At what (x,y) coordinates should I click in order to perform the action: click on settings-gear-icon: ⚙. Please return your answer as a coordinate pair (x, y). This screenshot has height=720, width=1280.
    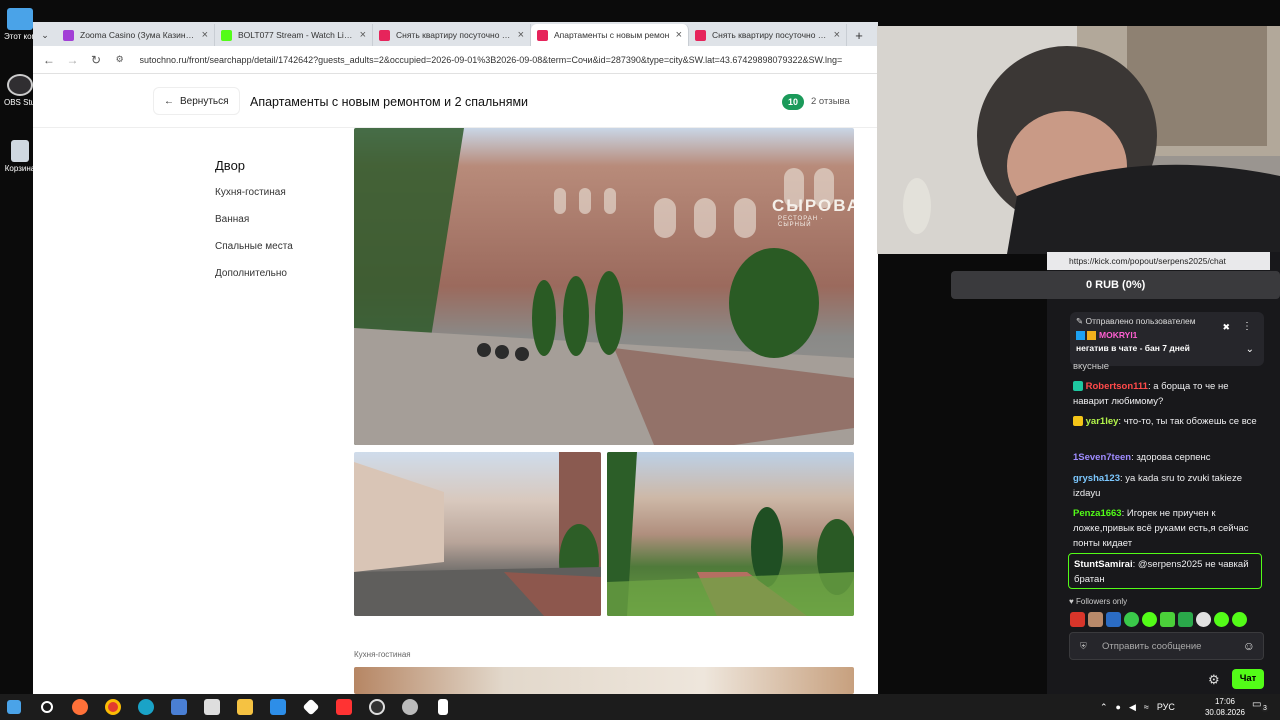
    Looking at the image, I should click on (1214, 680).